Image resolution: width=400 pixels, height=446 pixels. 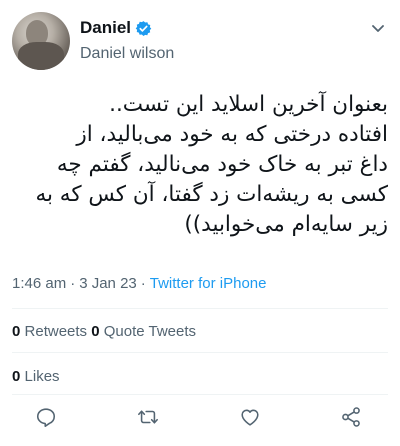 I want to click on retweets-count: 0, so click(x=16, y=331).